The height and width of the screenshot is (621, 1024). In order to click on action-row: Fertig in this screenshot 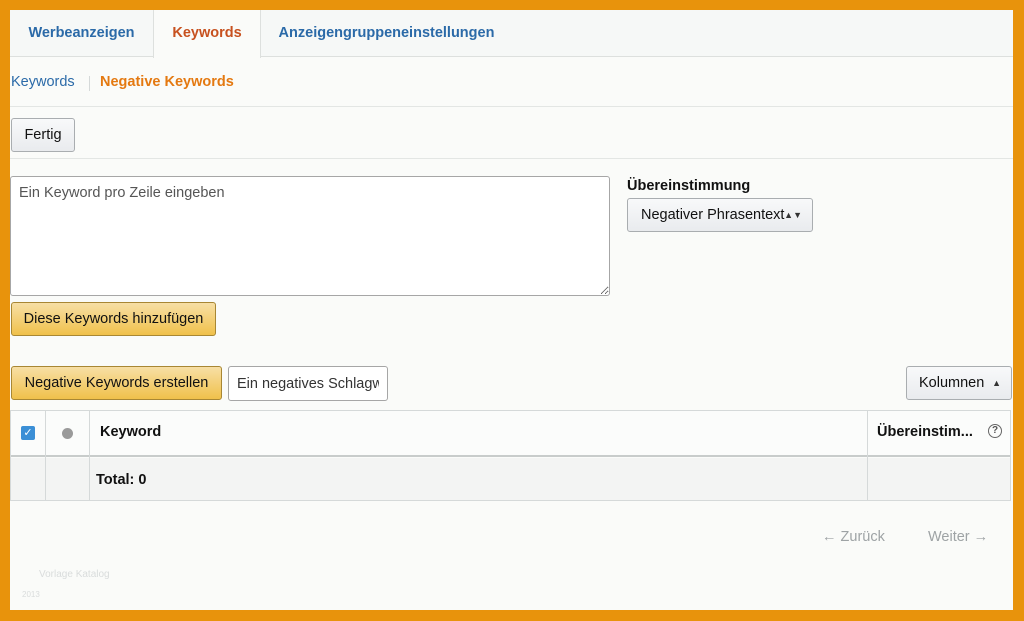, I will do `click(511, 133)`.